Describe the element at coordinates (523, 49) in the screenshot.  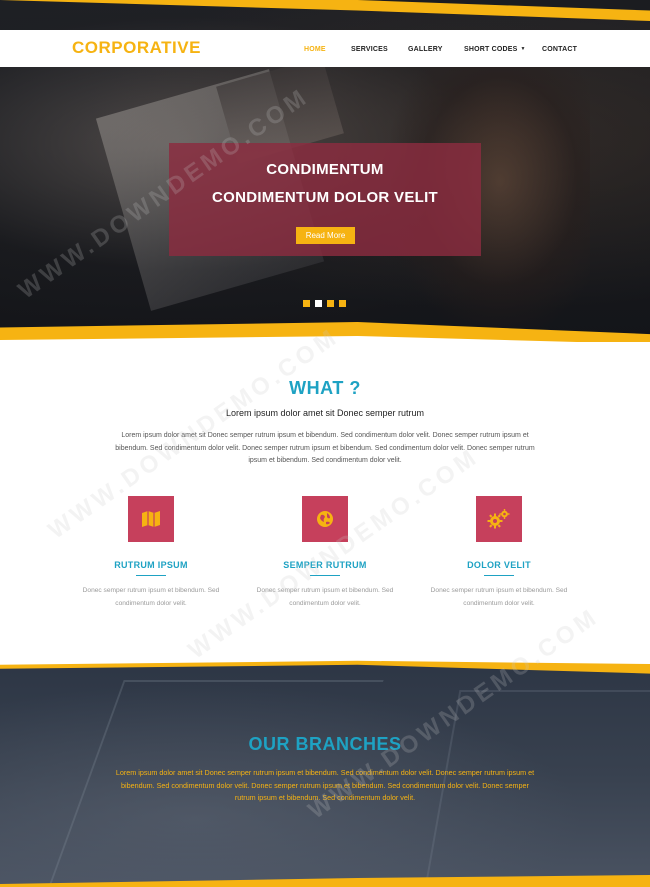
I see `caret-down-icon: ▼` at that location.